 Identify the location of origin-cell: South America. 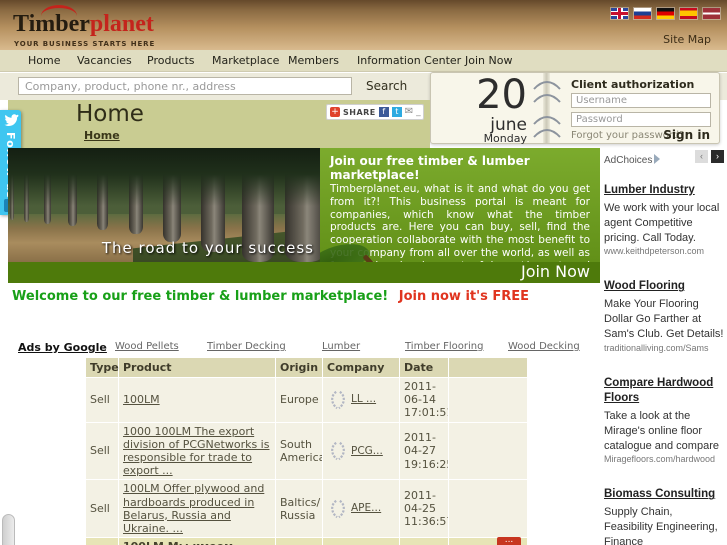
(299, 451).